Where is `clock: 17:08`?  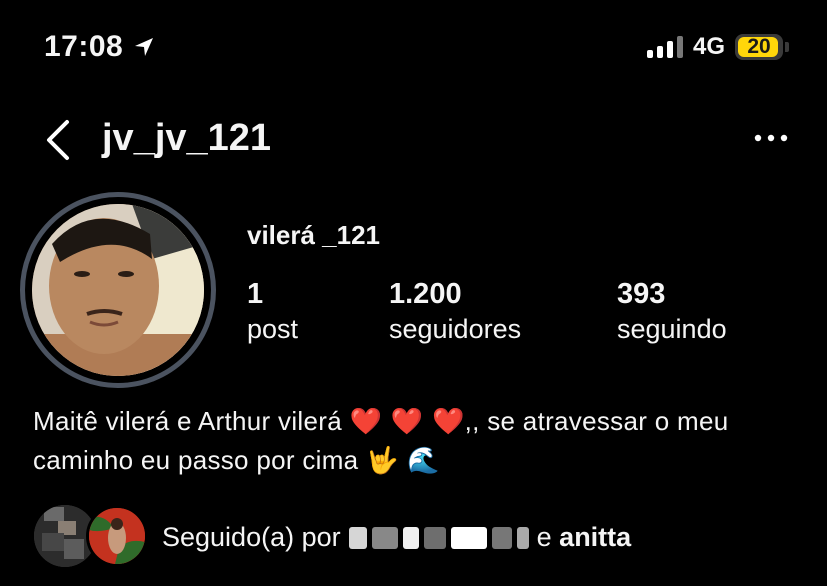
clock: 17:08 is located at coordinates (84, 46).